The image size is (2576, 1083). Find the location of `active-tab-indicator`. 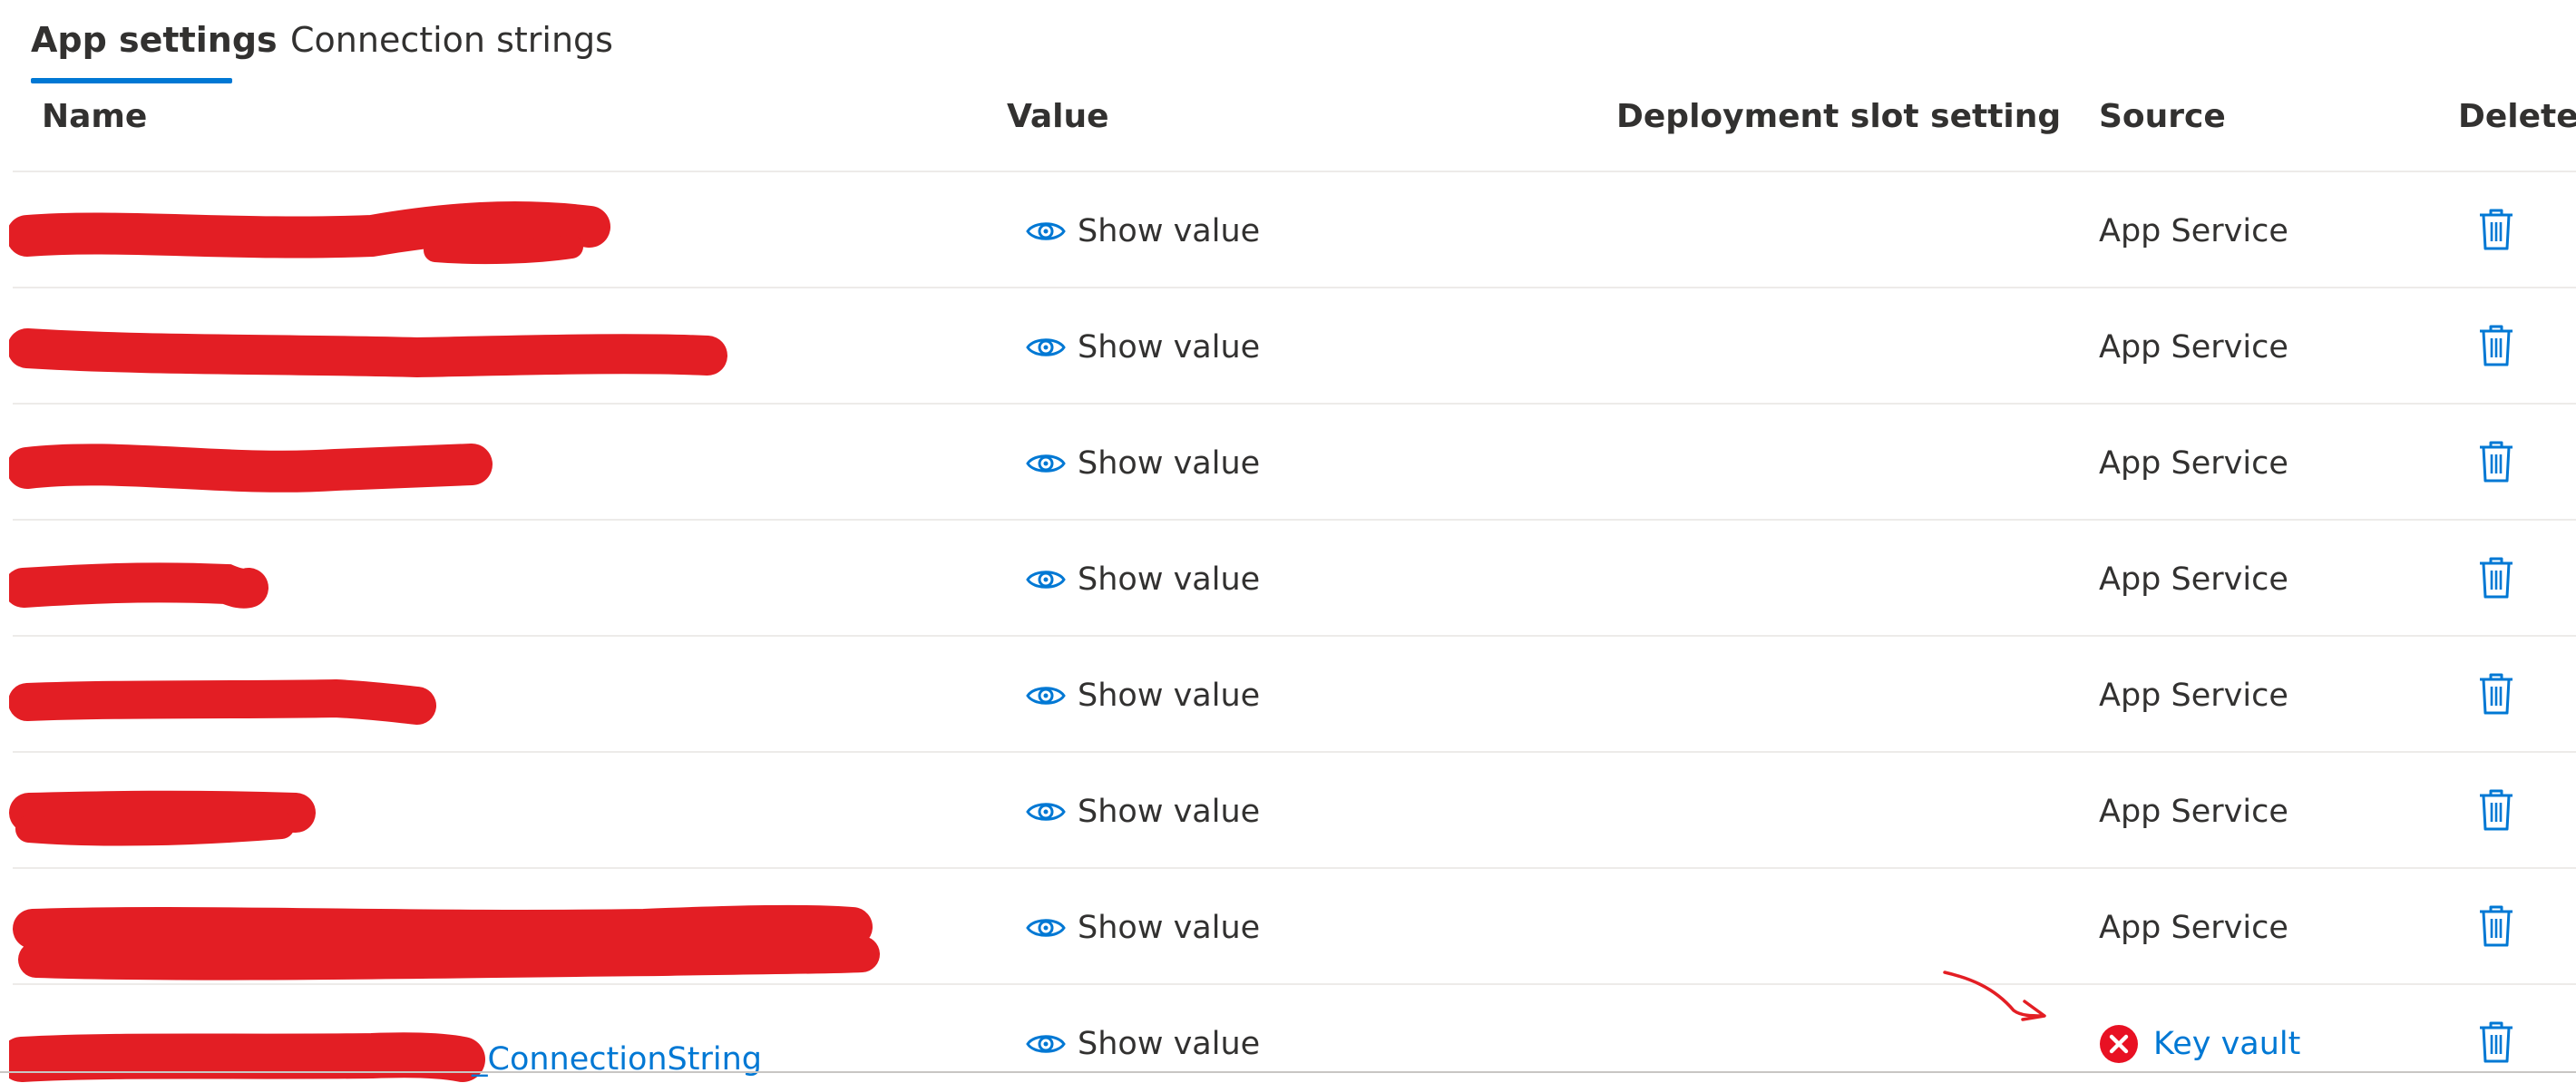

active-tab-indicator is located at coordinates (131, 80).